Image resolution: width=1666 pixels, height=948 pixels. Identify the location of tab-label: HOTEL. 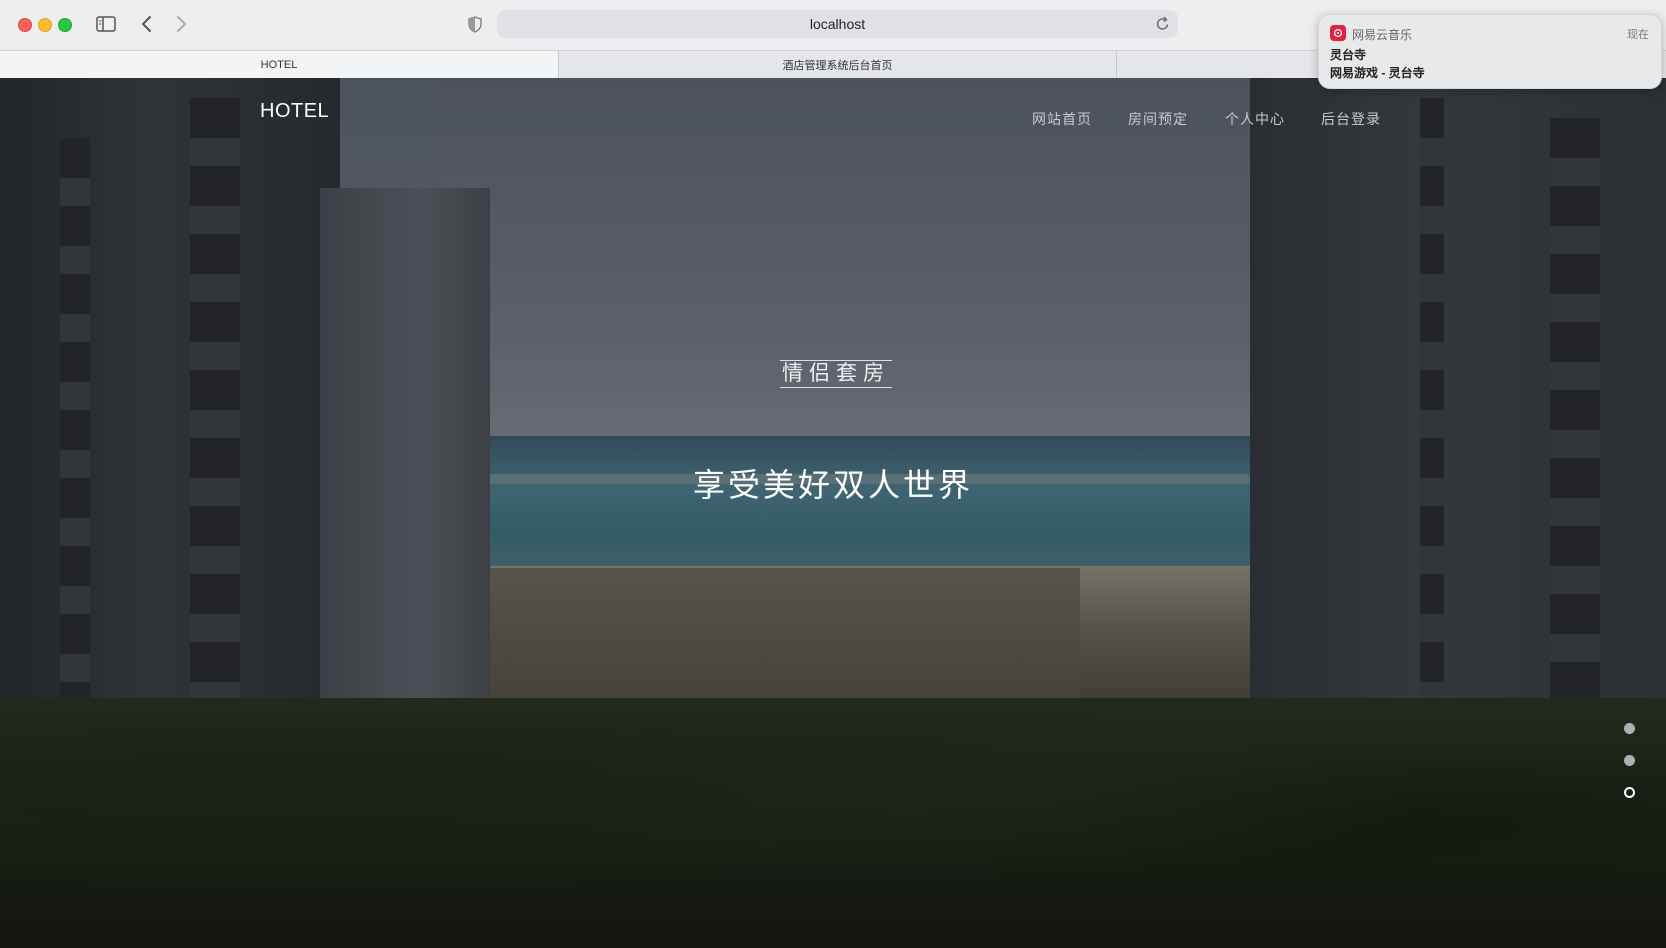
(279, 64).